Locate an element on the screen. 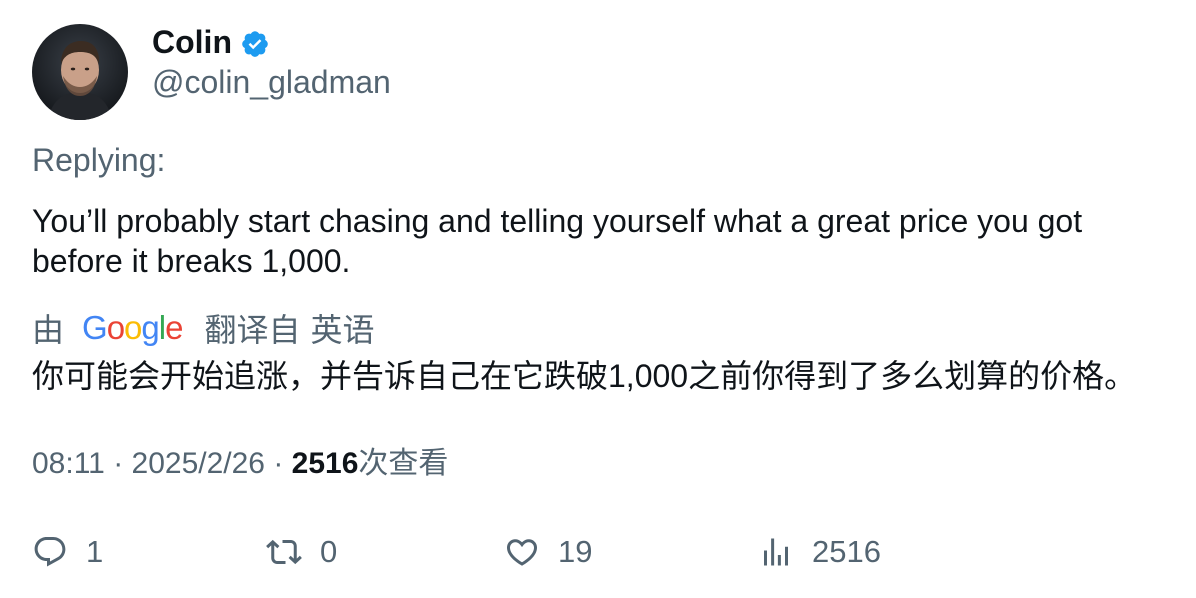  tweet-meta: 08:11 · 2025/2/26 · 2516次查看 is located at coordinates (240, 464).